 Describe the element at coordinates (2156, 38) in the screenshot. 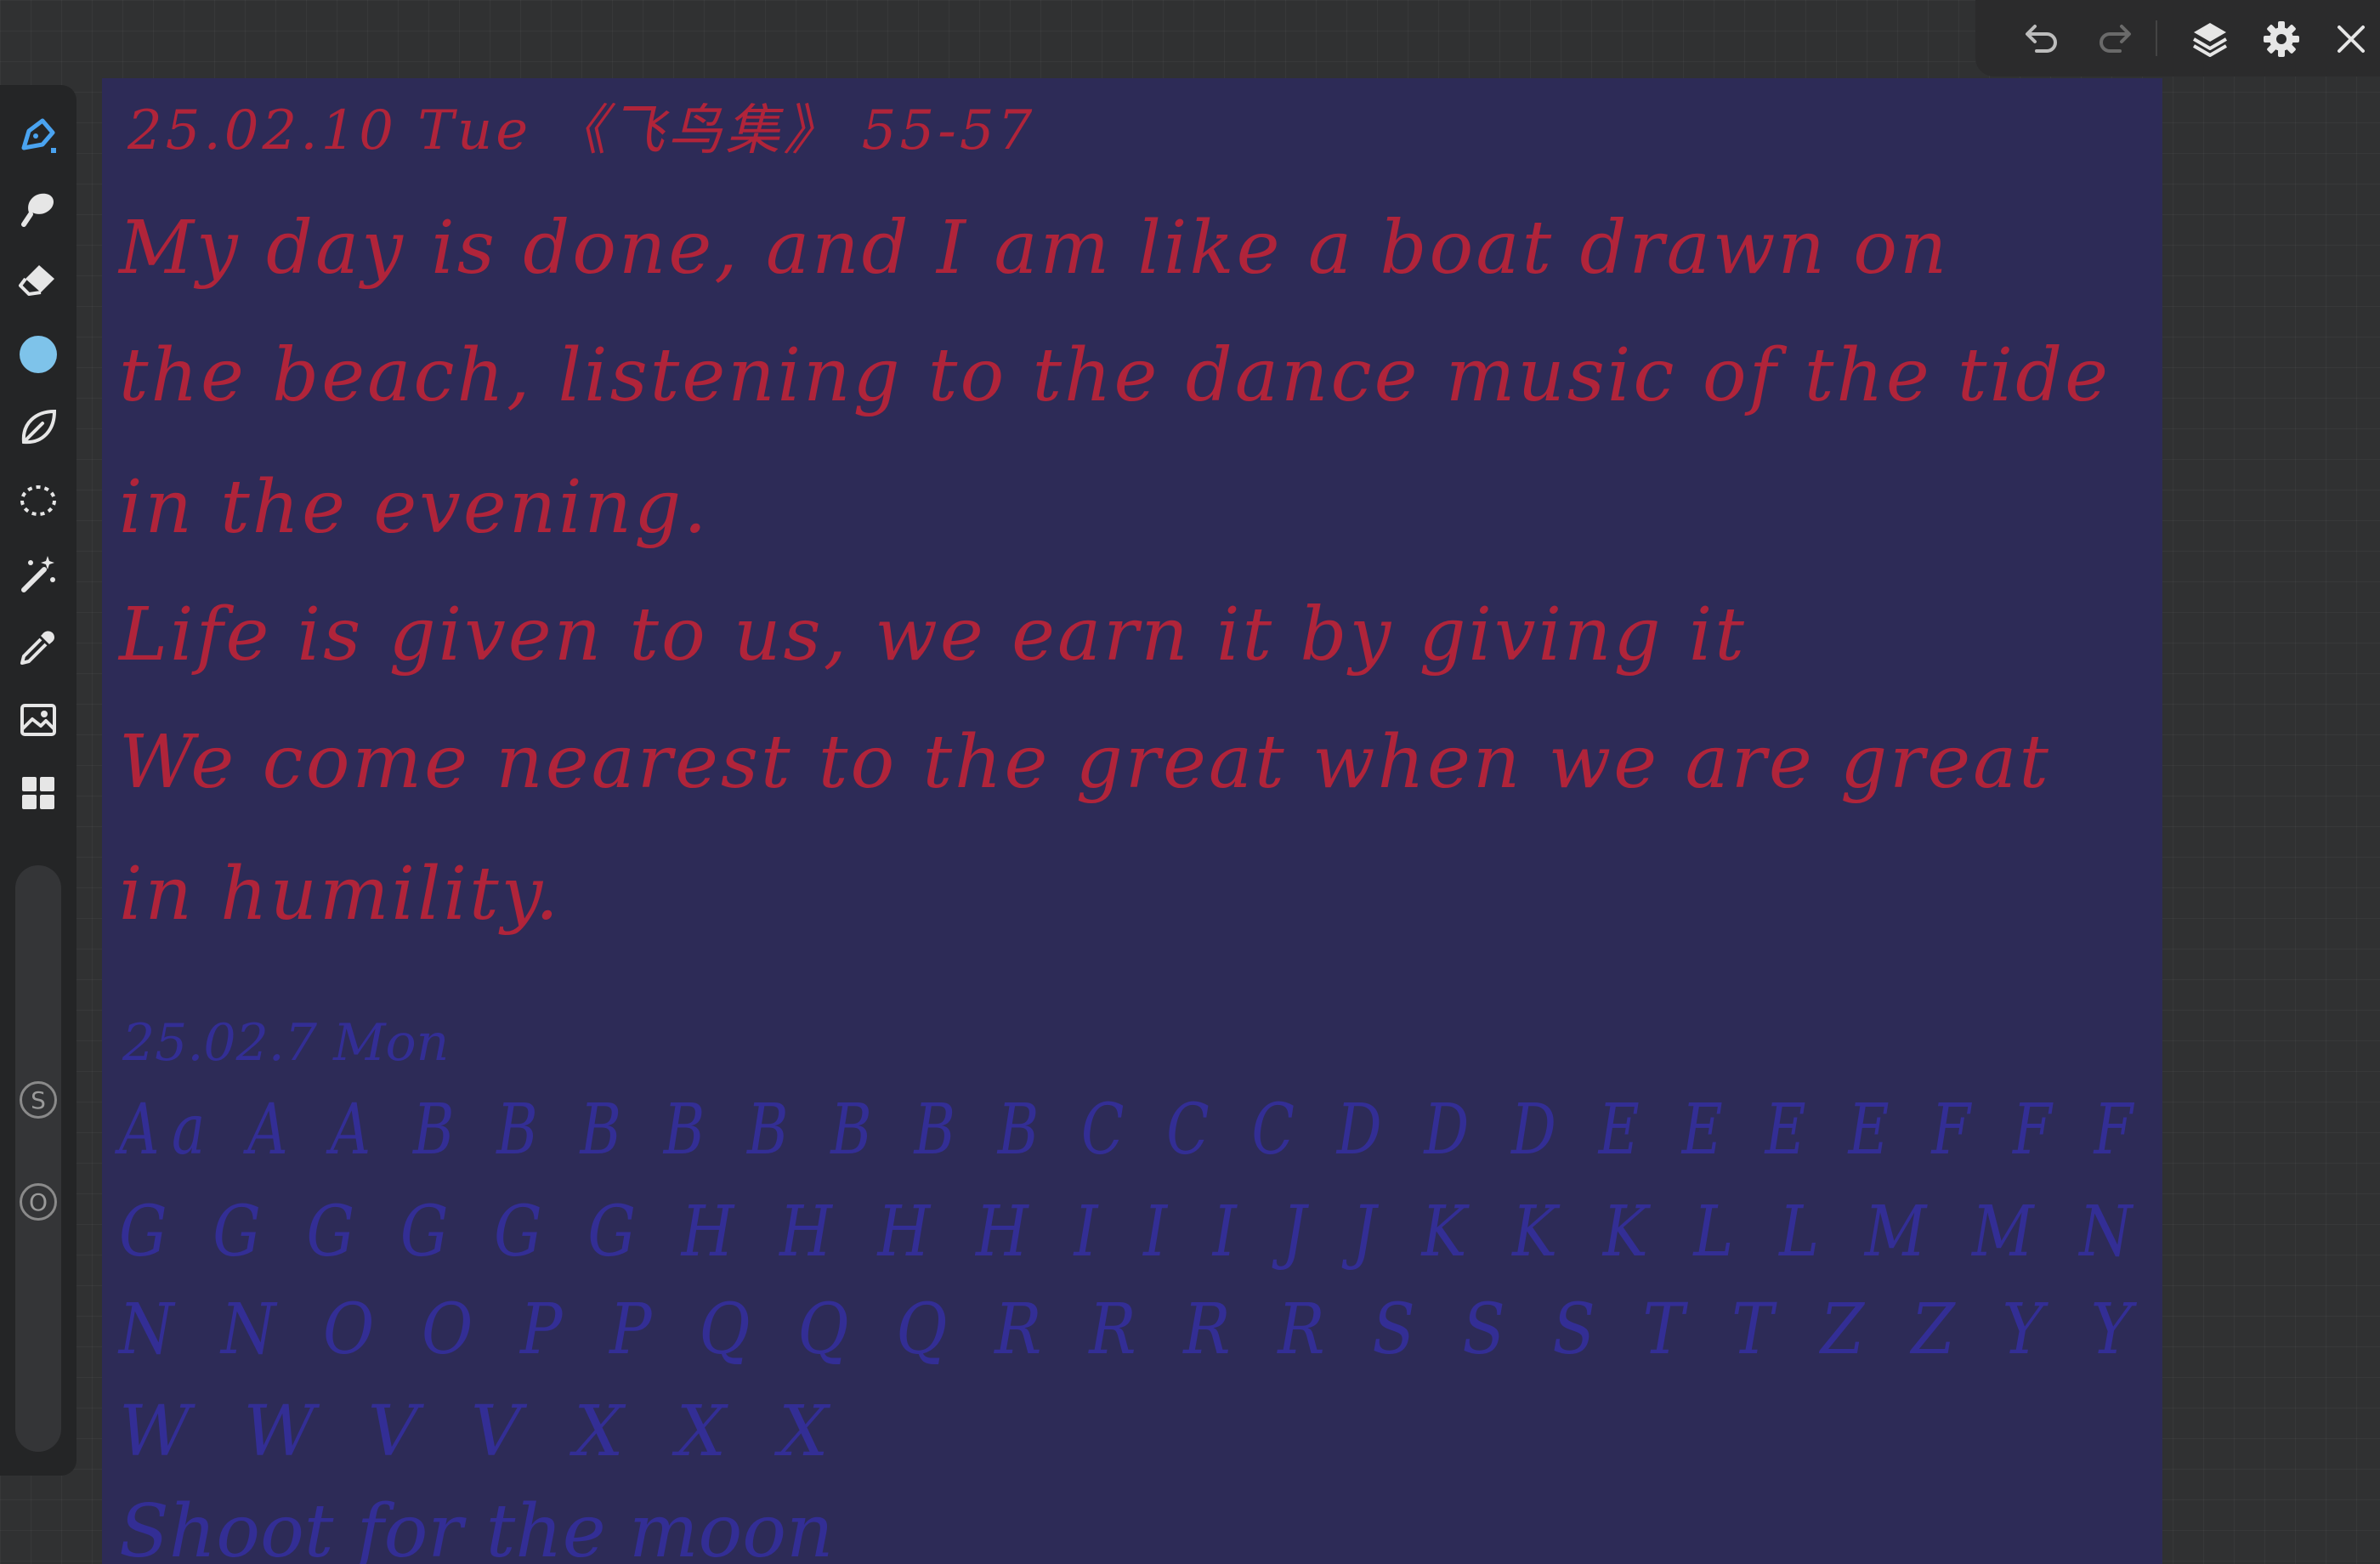

I see `toolbar-divider` at that location.